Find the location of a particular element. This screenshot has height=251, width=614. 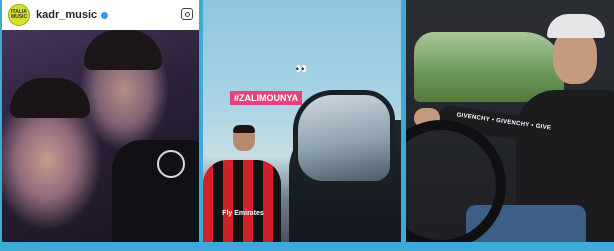

instagram-icon is located at coordinates (187, 14).